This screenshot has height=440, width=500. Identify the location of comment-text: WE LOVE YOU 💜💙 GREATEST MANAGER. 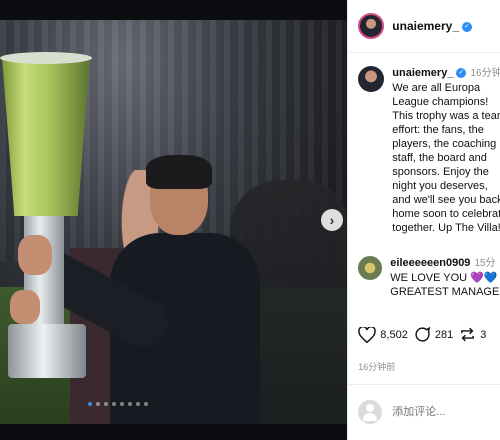
(445, 285).